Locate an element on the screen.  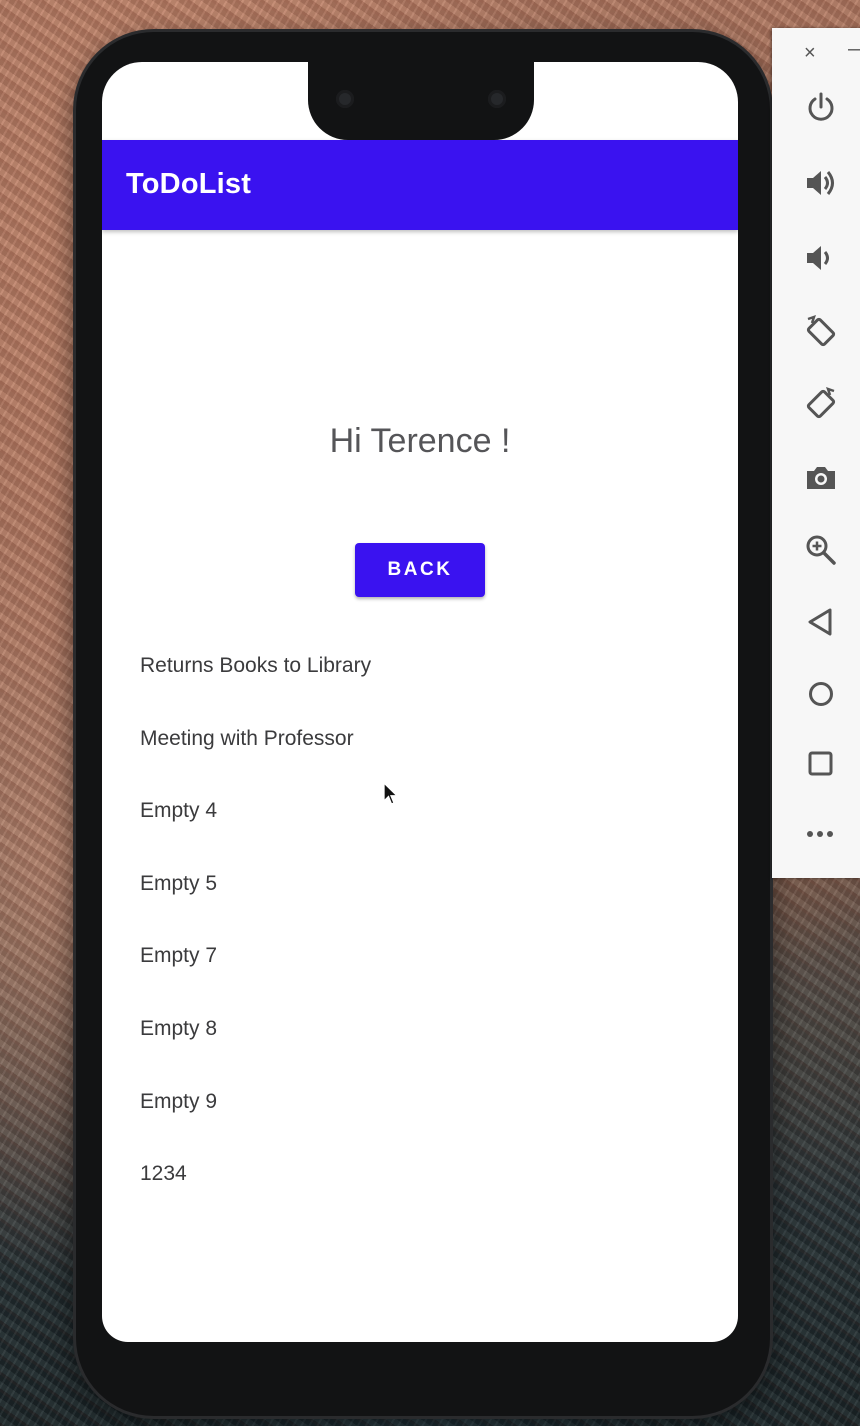
volume-down-button is located at coordinates (816, 258).